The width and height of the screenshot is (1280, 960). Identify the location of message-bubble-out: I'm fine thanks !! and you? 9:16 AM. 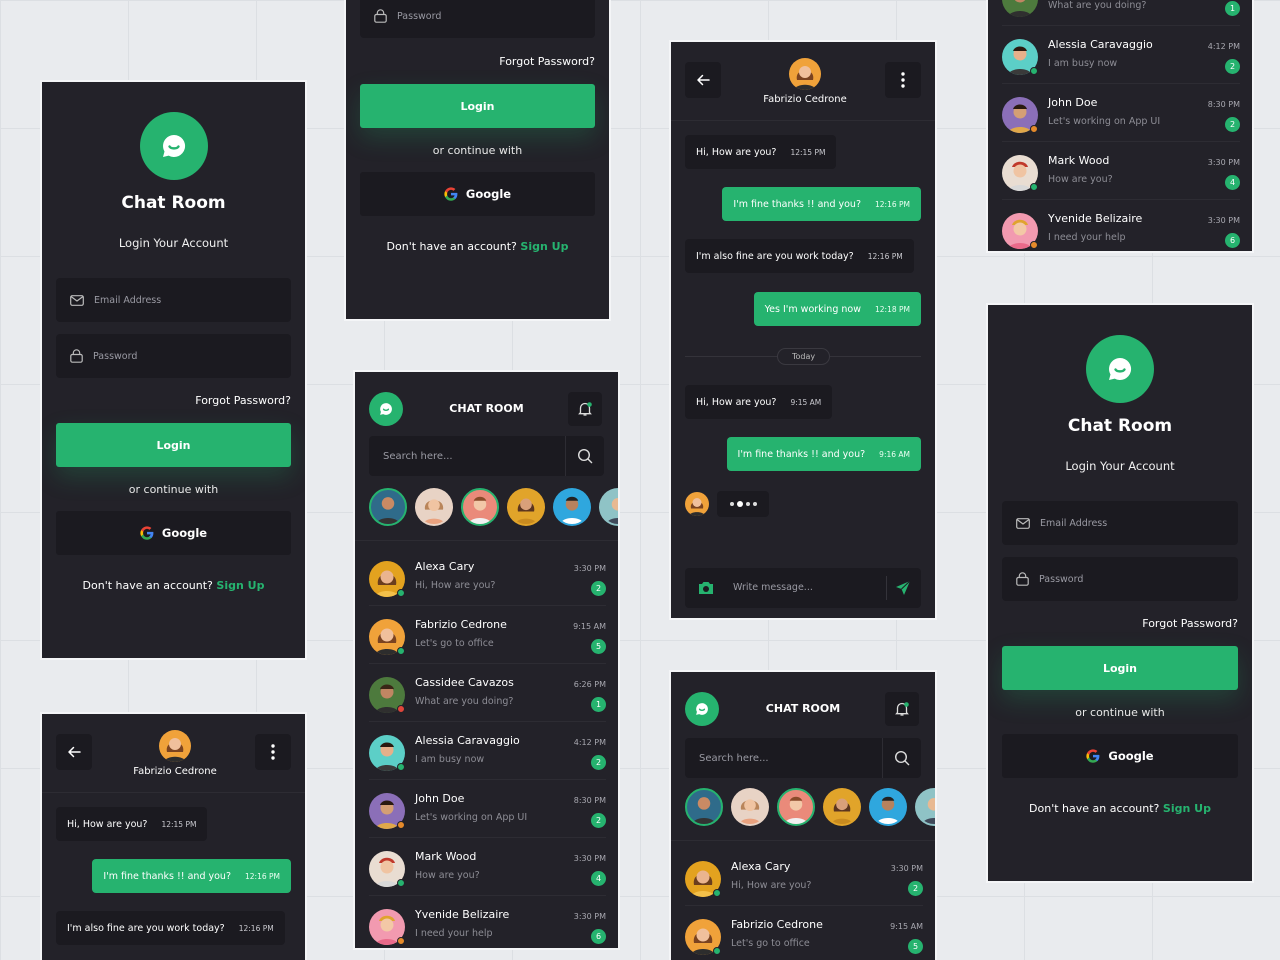
(823, 454).